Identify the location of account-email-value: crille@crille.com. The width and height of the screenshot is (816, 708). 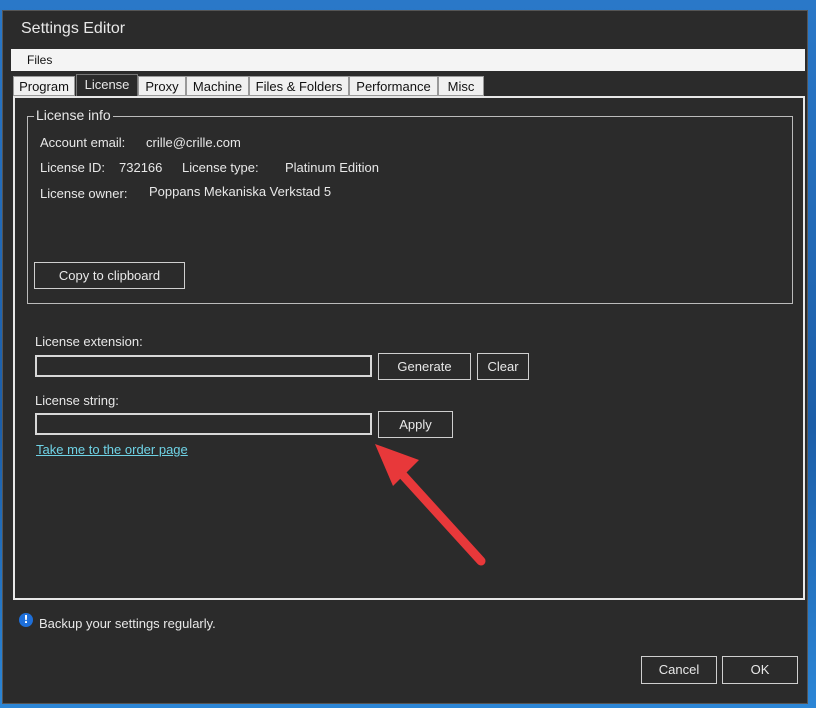
(193, 142).